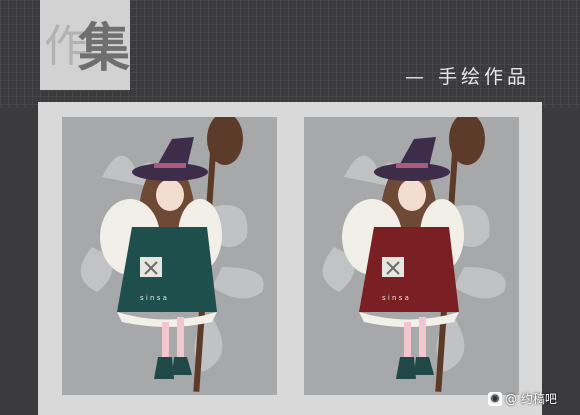 This screenshot has height=415, width=580. What do you see at coordinates (531, 399) in the screenshot?
I see `watermark-text: @ 约稿吧` at bounding box center [531, 399].